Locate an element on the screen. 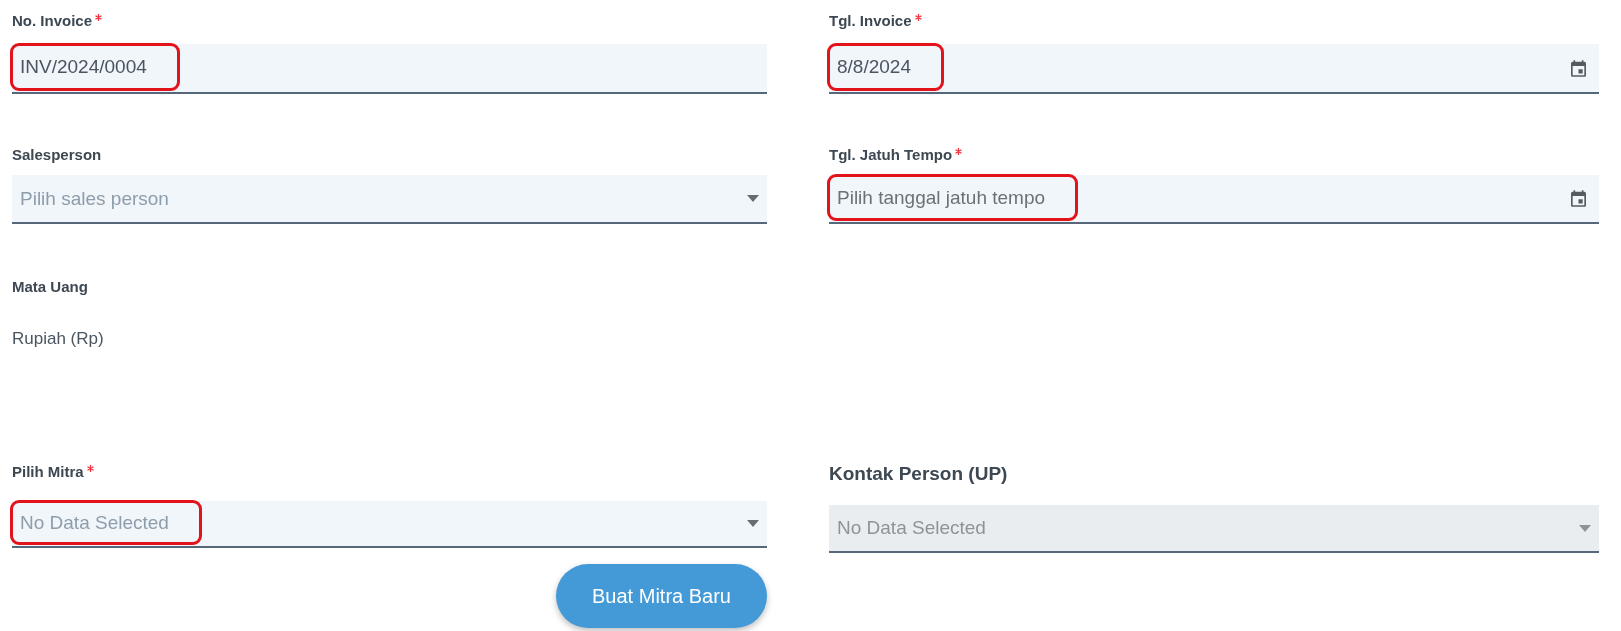 The height and width of the screenshot is (631, 1621). input-field: INV/2024/0004 is located at coordinates (389, 69).